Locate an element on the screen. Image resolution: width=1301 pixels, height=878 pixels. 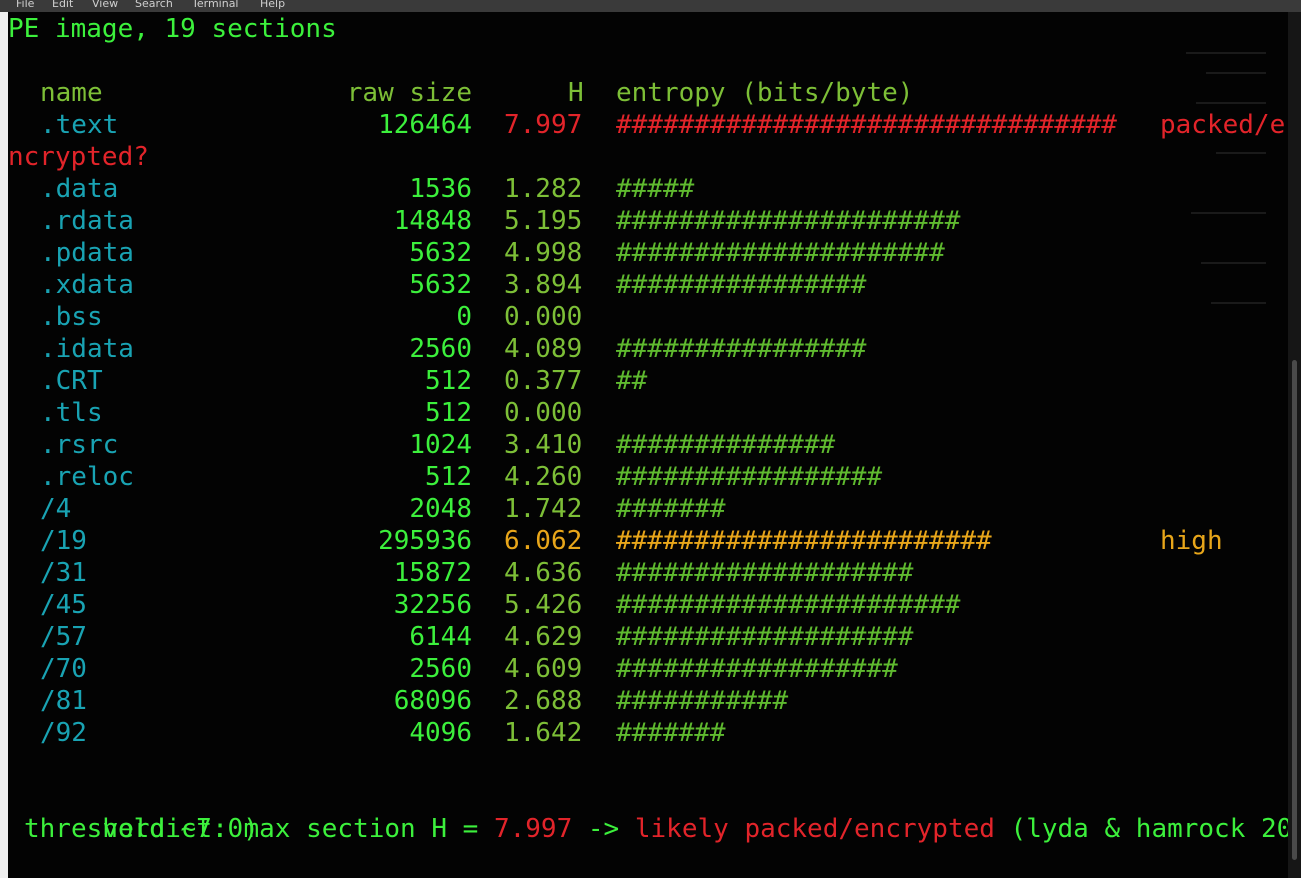
section-name: .pdata is located at coordinates (87, 253).